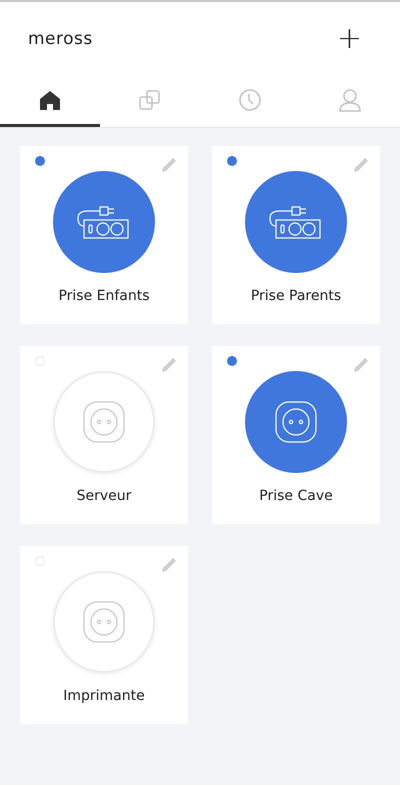 The image size is (400, 785). What do you see at coordinates (296, 496) in the screenshot?
I see `device-name: Prise Cave` at bounding box center [296, 496].